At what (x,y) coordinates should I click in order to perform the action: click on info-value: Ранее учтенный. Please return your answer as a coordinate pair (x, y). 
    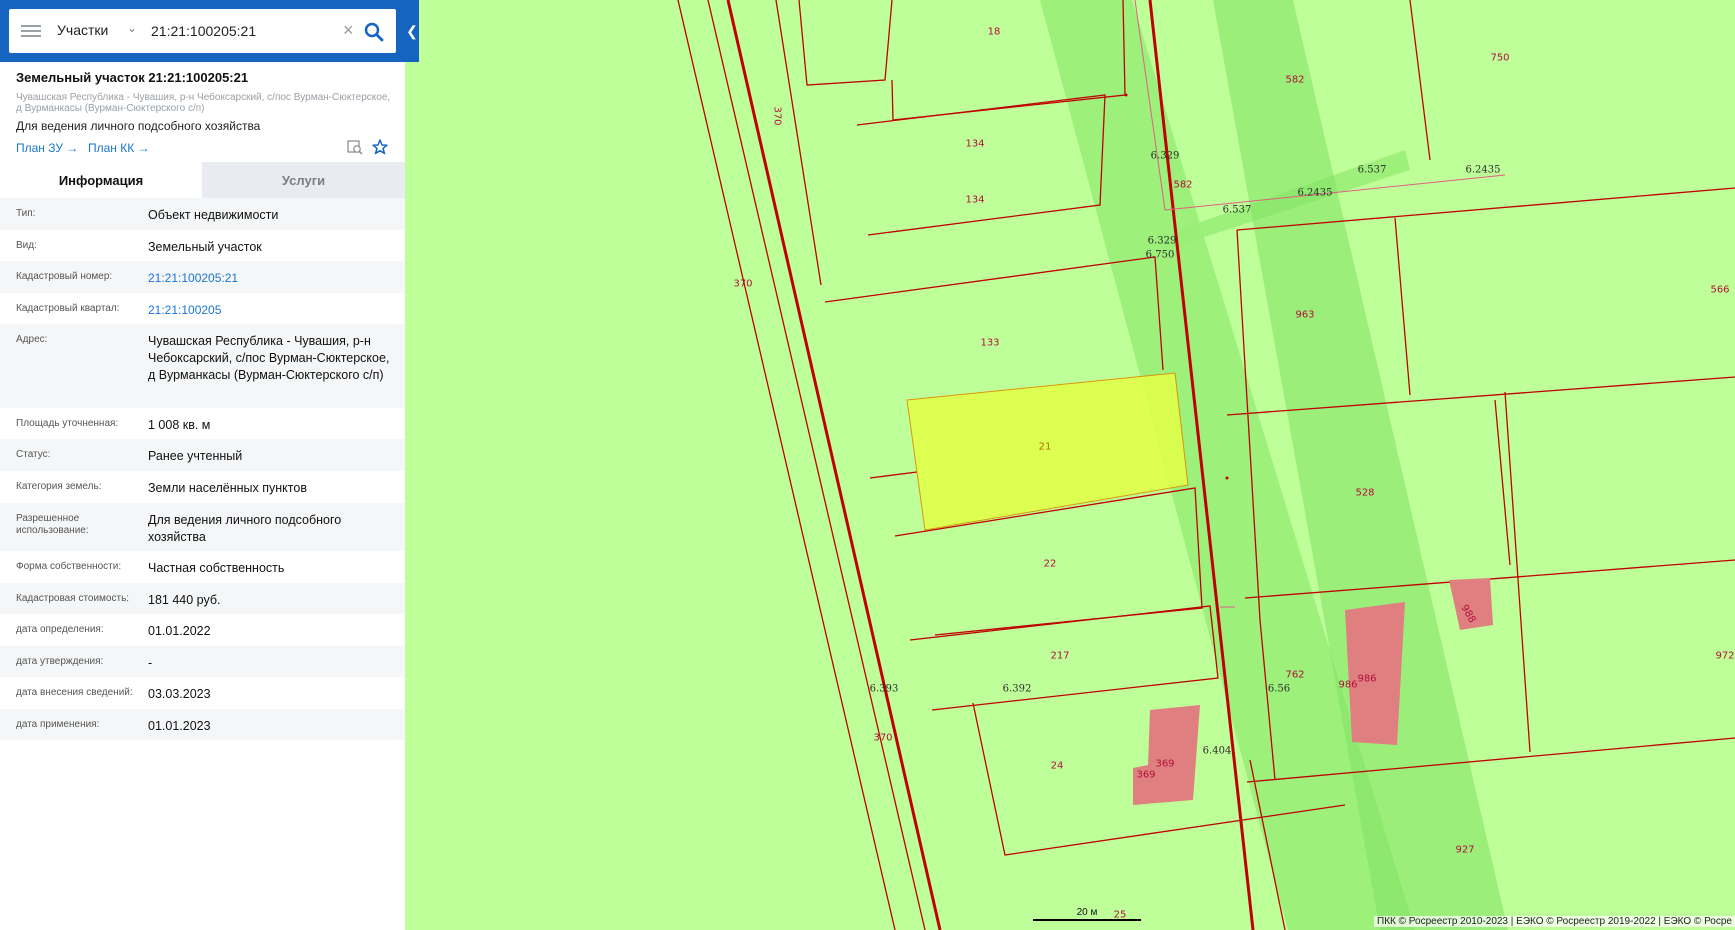
    Looking at the image, I should click on (195, 456).